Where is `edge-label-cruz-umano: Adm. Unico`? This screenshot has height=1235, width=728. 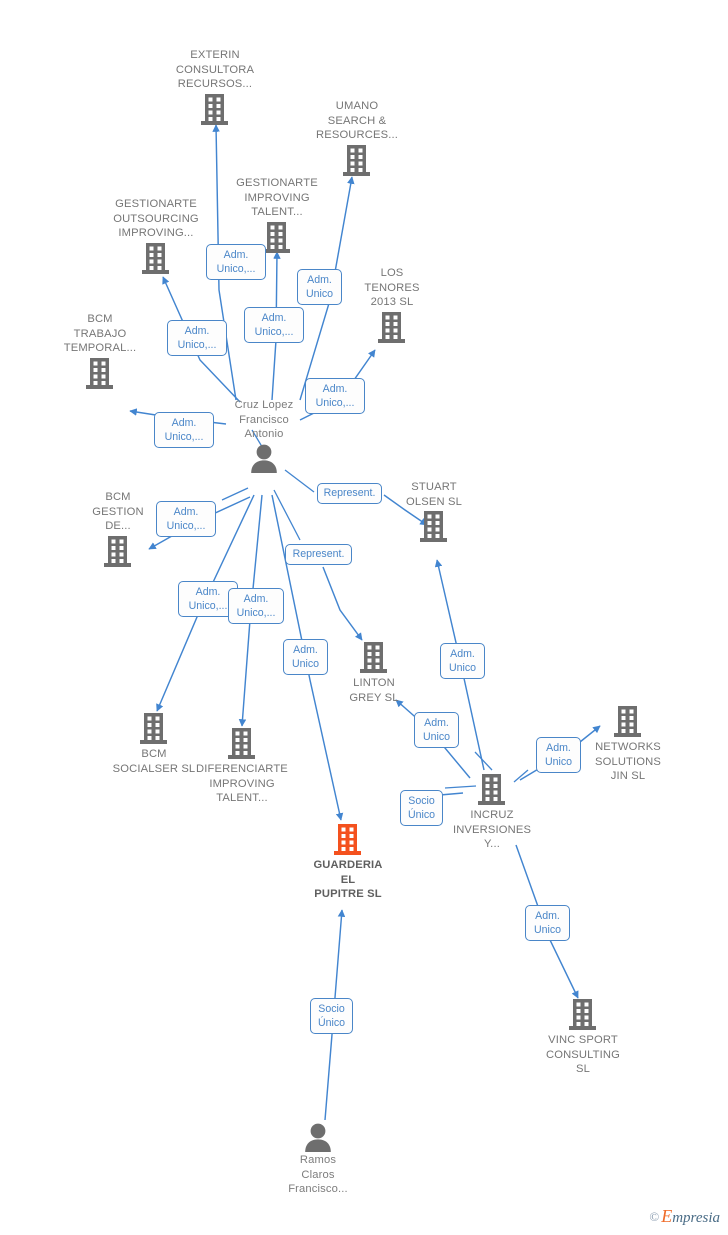 edge-label-cruz-umano: Adm. Unico is located at coordinates (319, 287).